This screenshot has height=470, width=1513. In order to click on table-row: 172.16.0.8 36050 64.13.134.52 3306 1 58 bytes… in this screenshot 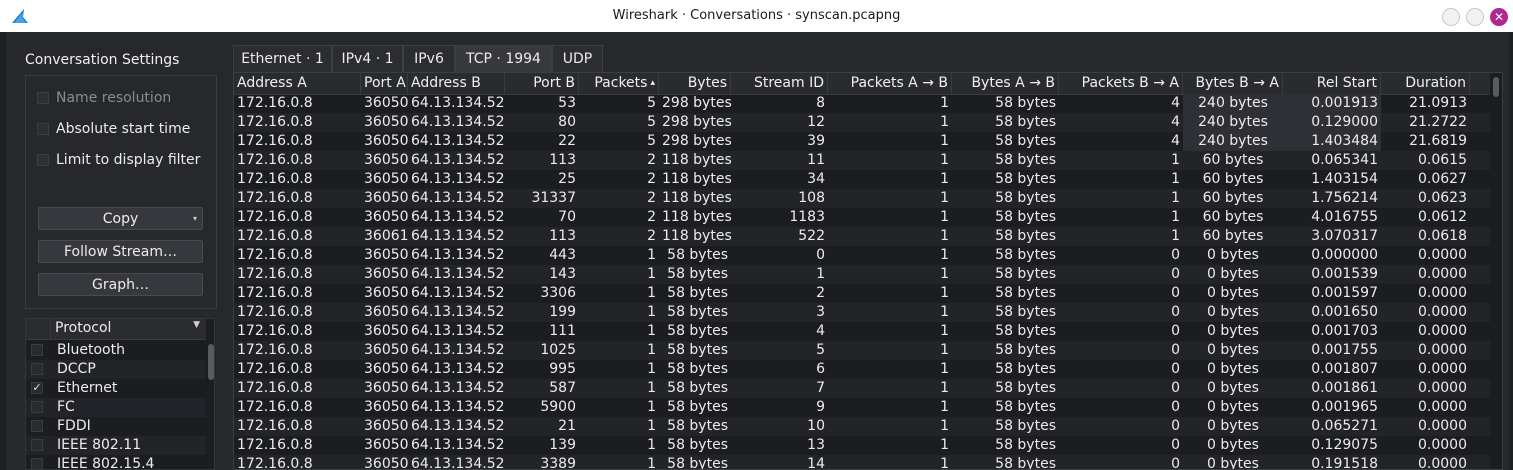, I will do `click(862, 293)`.